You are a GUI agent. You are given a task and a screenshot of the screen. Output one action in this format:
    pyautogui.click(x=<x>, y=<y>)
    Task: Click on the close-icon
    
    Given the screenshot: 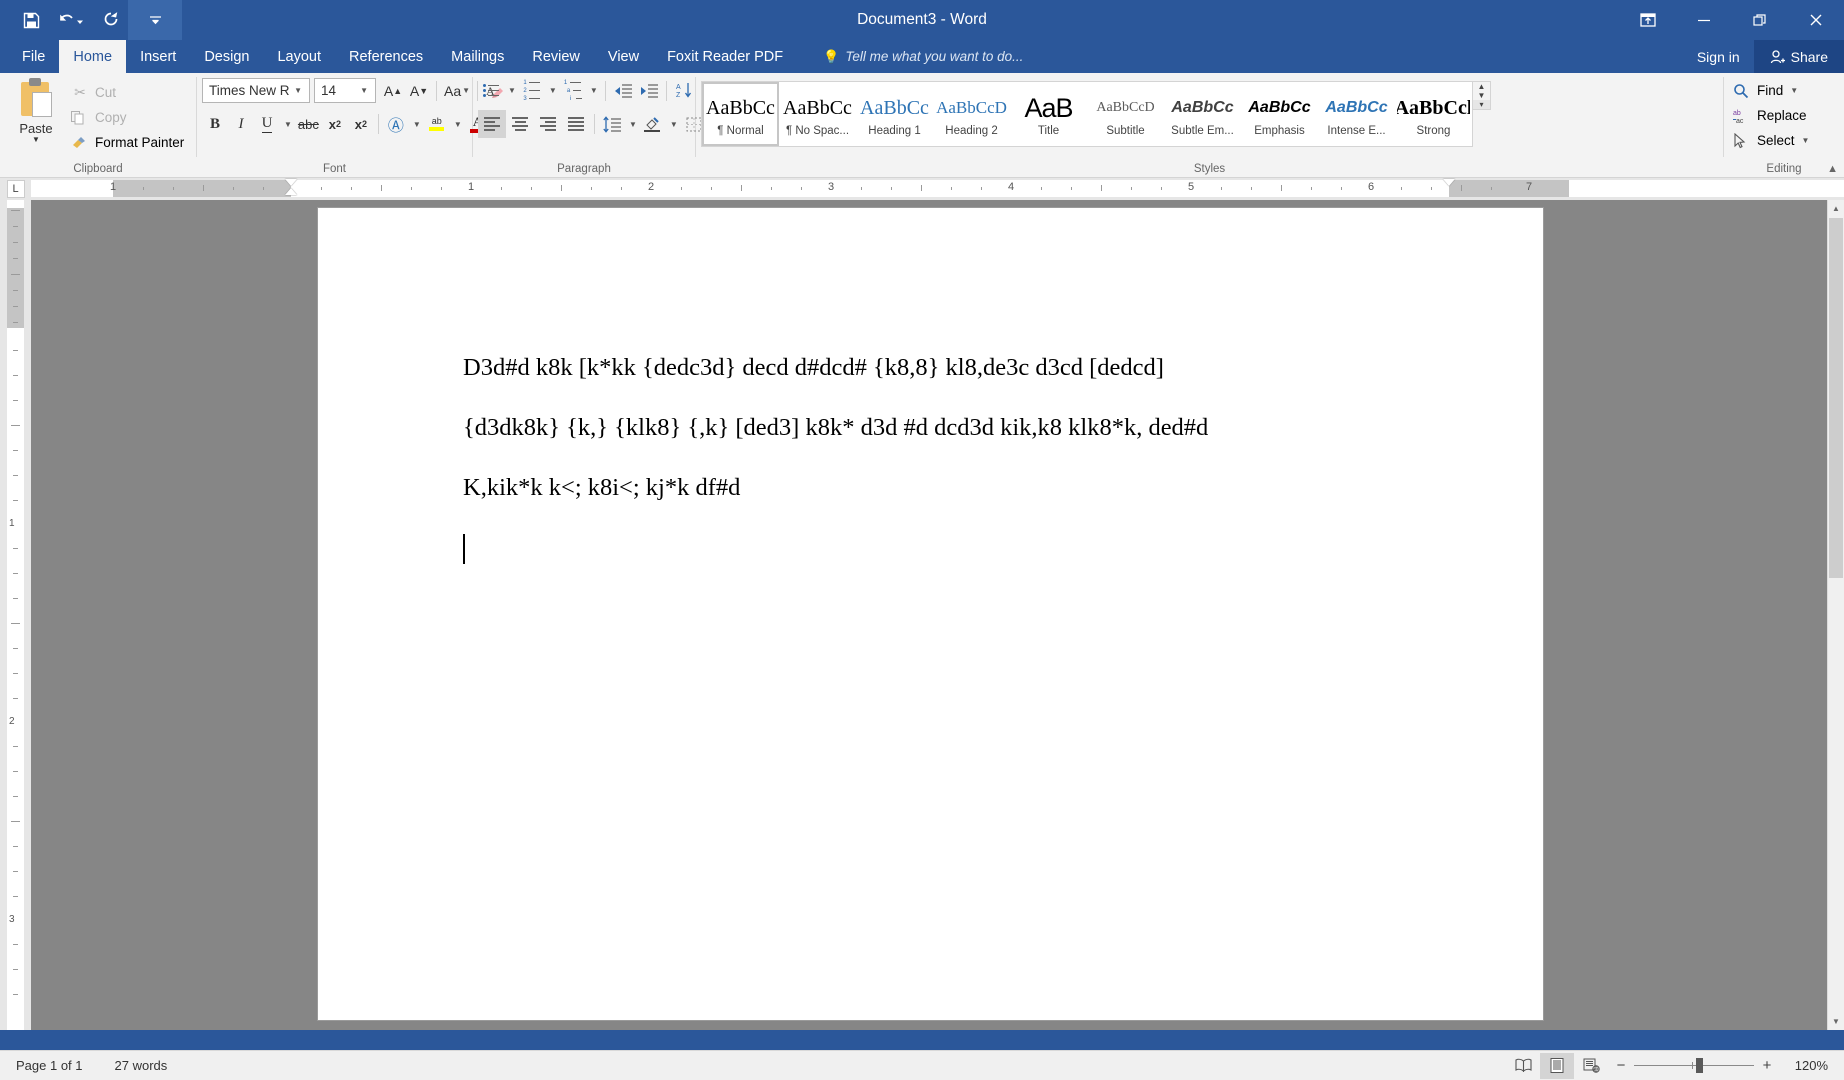 What is the action you would take?
    pyautogui.click(x=1816, y=20)
    